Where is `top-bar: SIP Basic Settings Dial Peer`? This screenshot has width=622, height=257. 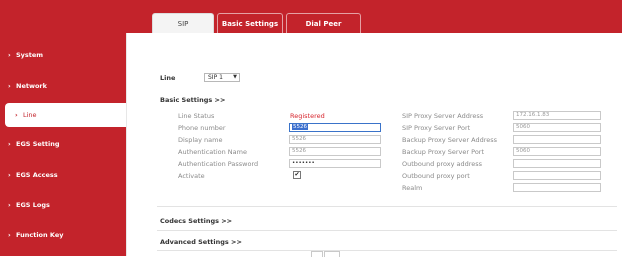 top-bar: SIP Basic Settings Dial Peer is located at coordinates (311, 16).